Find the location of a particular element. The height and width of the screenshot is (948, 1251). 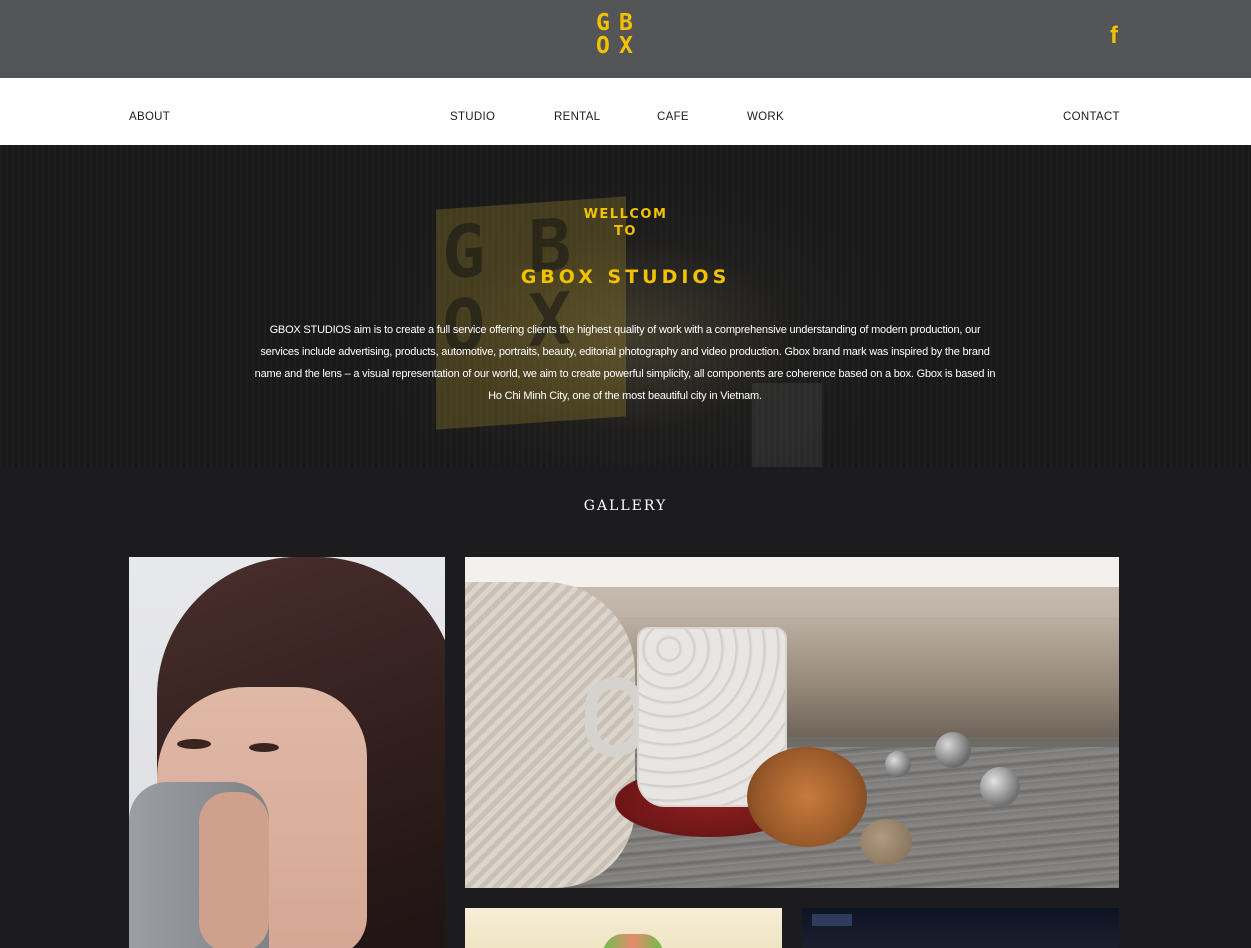

photo-dessert is located at coordinates (633, 941).